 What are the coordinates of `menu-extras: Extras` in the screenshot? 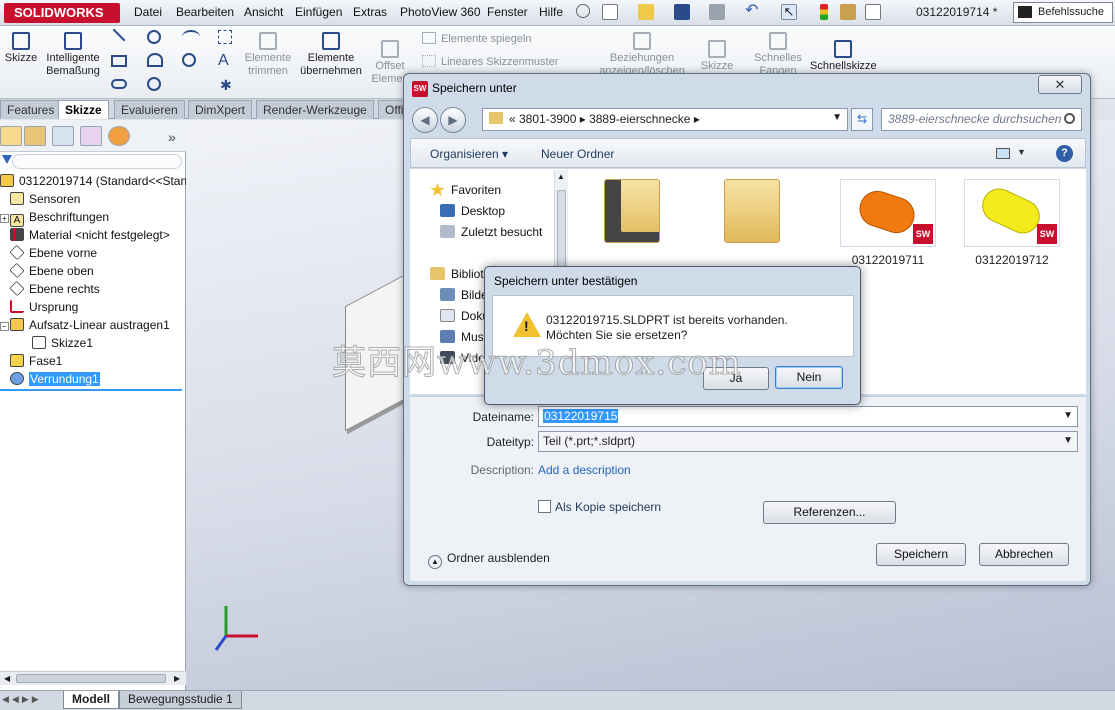 It's located at (370, 12).